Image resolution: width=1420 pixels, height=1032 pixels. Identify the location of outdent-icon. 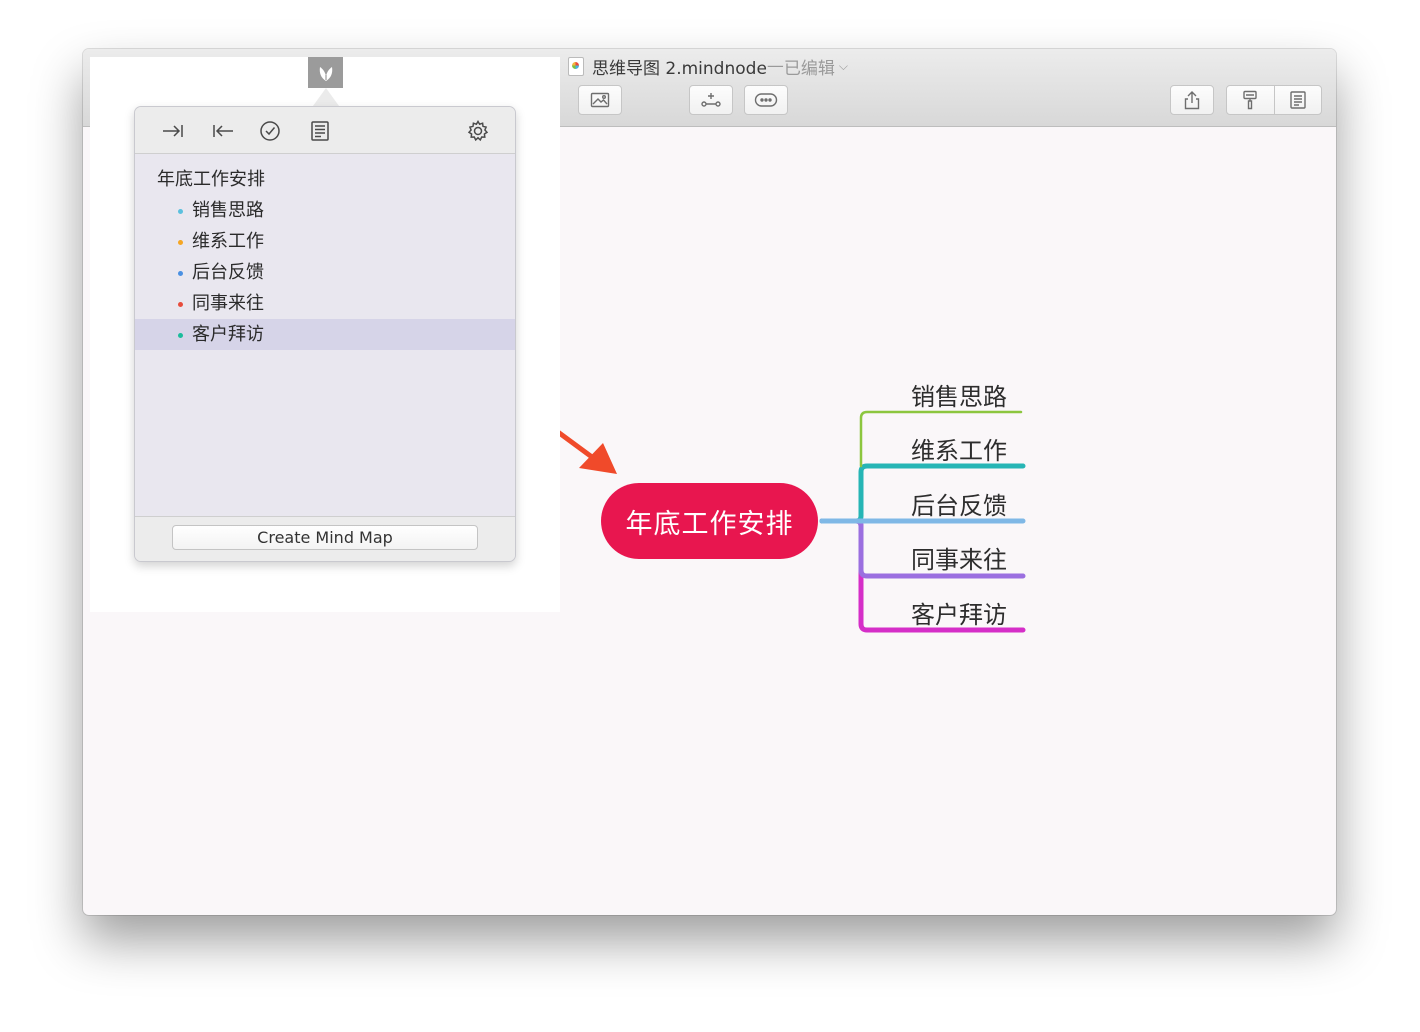
(223, 131).